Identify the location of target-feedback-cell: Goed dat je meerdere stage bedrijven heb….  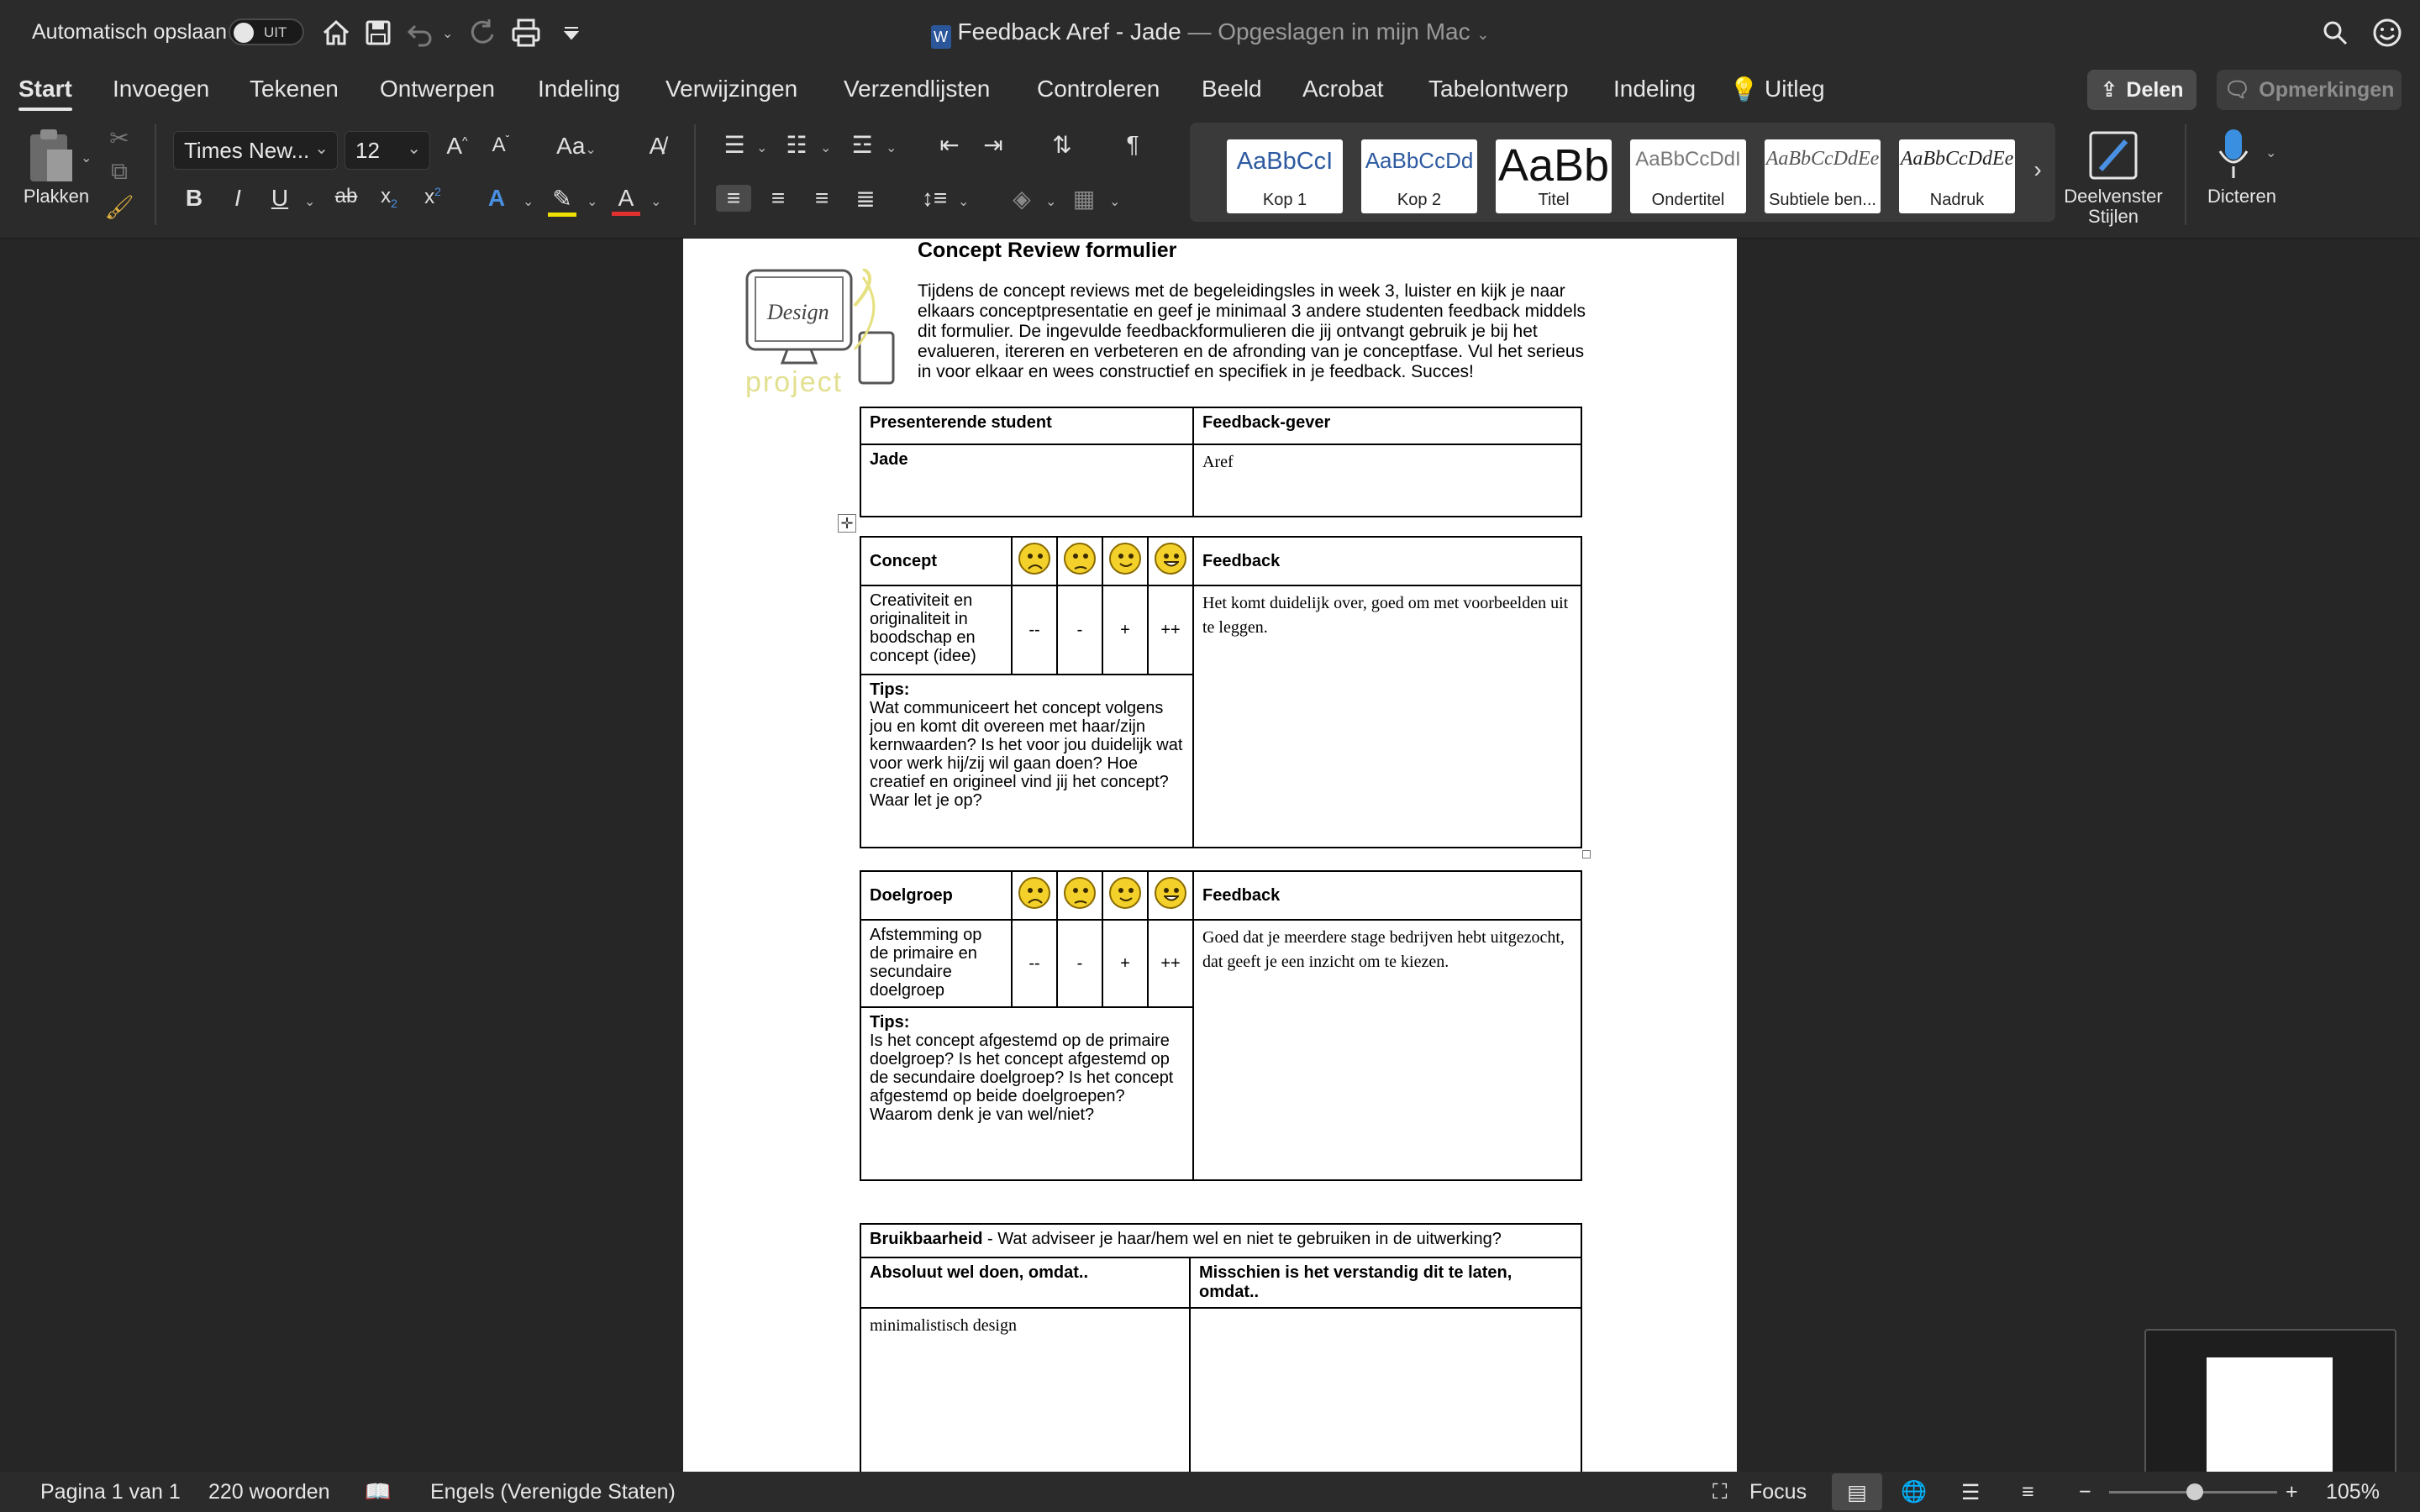
(1387, 1050).